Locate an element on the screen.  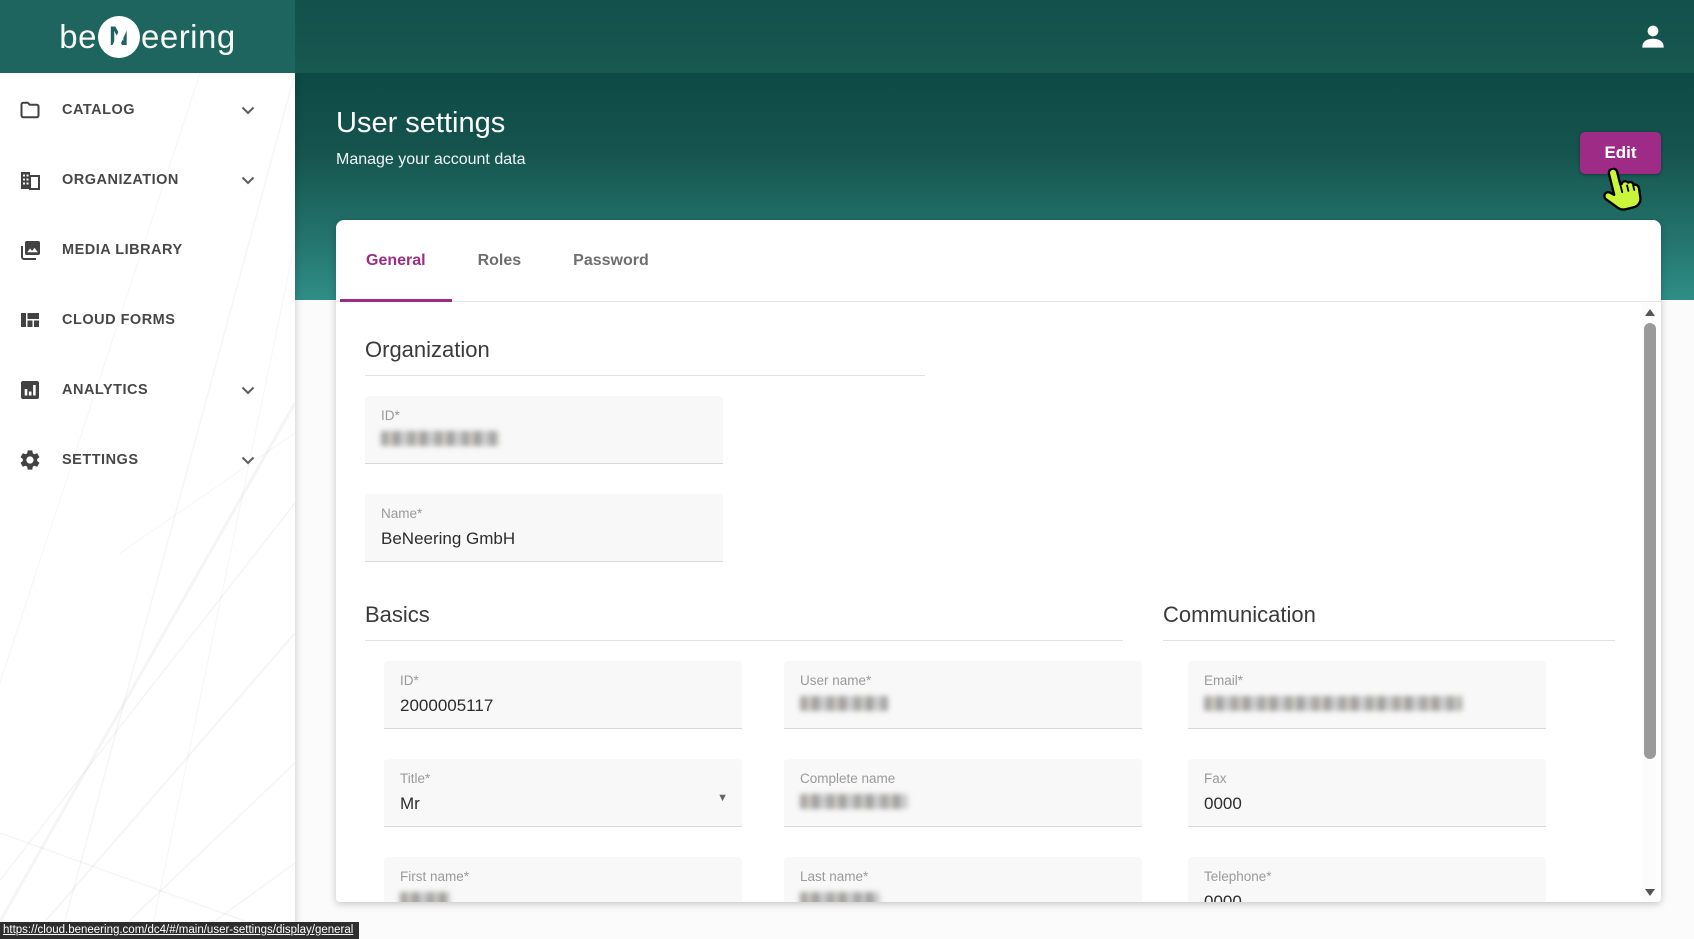
sidebar-item-analytics: ANALYTICS is located at coordinates (147, 390).